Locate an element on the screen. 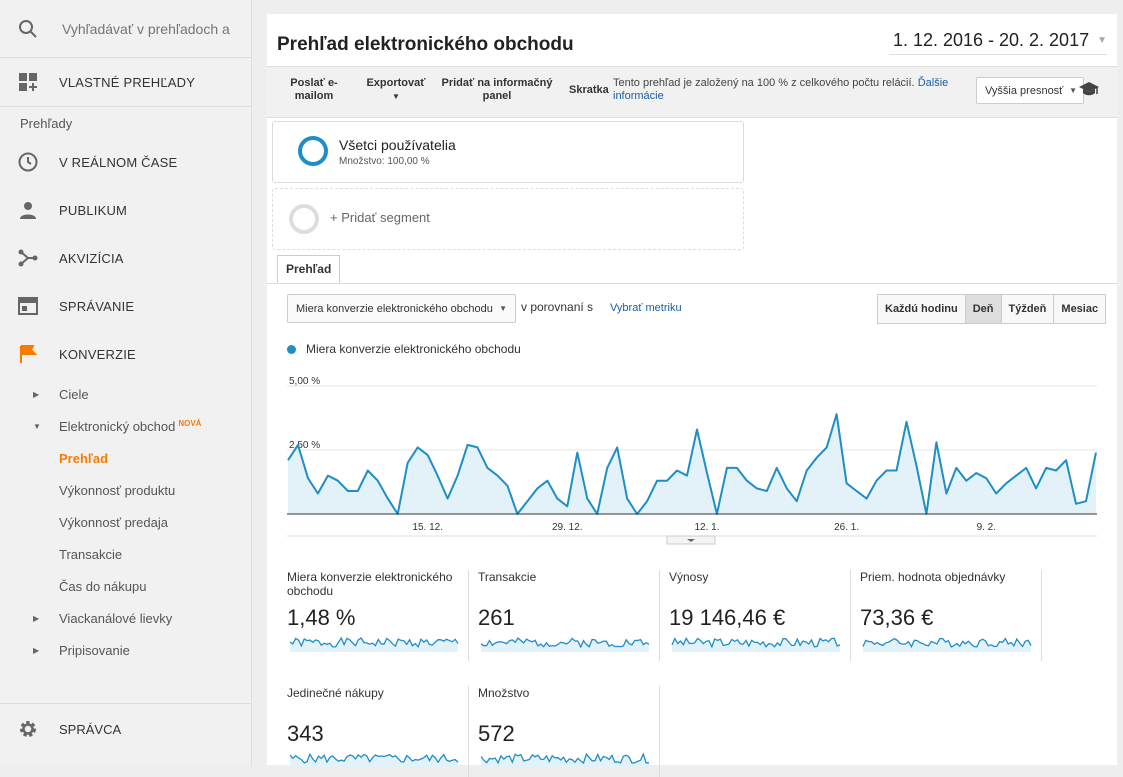 The image size is (1123, 777). precision-select: Vyššia presnosť ▼ is located at coordinates (1030, 90).